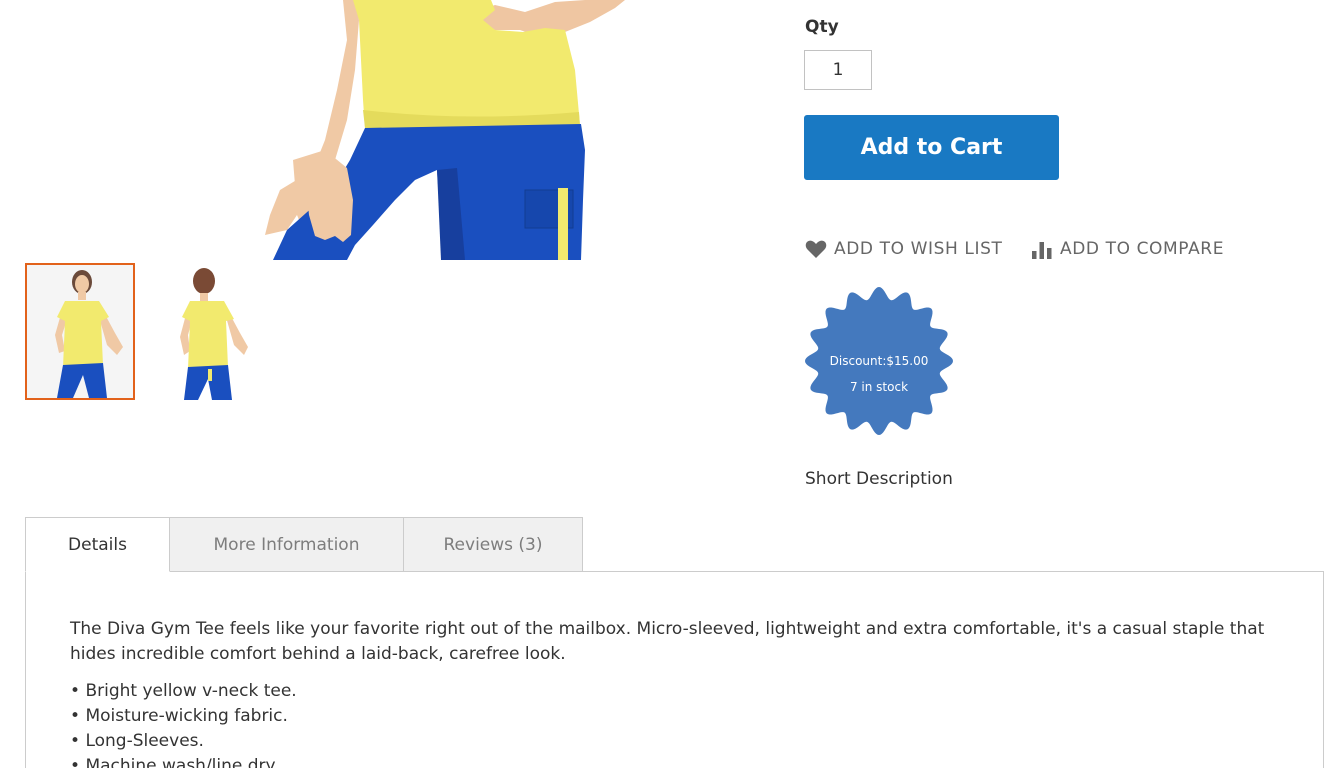  What do you see at coordinates (183, 691) in the screenshot?
I see `list-item: Bright yellow v-neck tee.` at bounding box center [183, 691].